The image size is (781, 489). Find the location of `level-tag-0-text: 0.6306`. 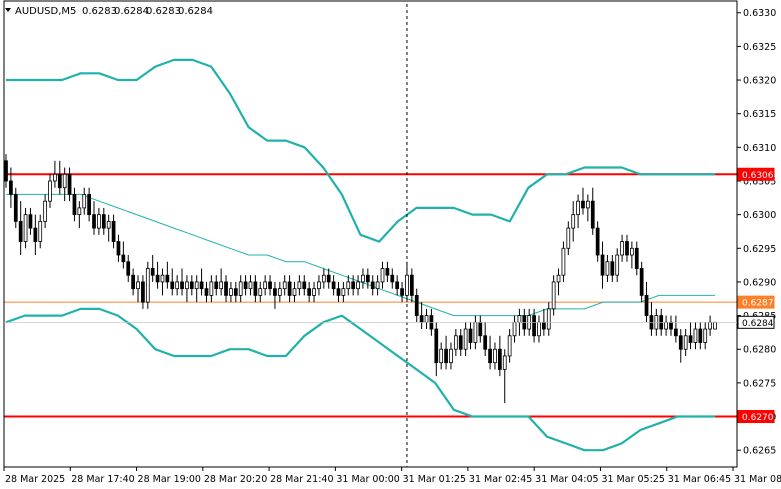

level-tag-0-text: 0.6306 is located at coordinates (758, 176).